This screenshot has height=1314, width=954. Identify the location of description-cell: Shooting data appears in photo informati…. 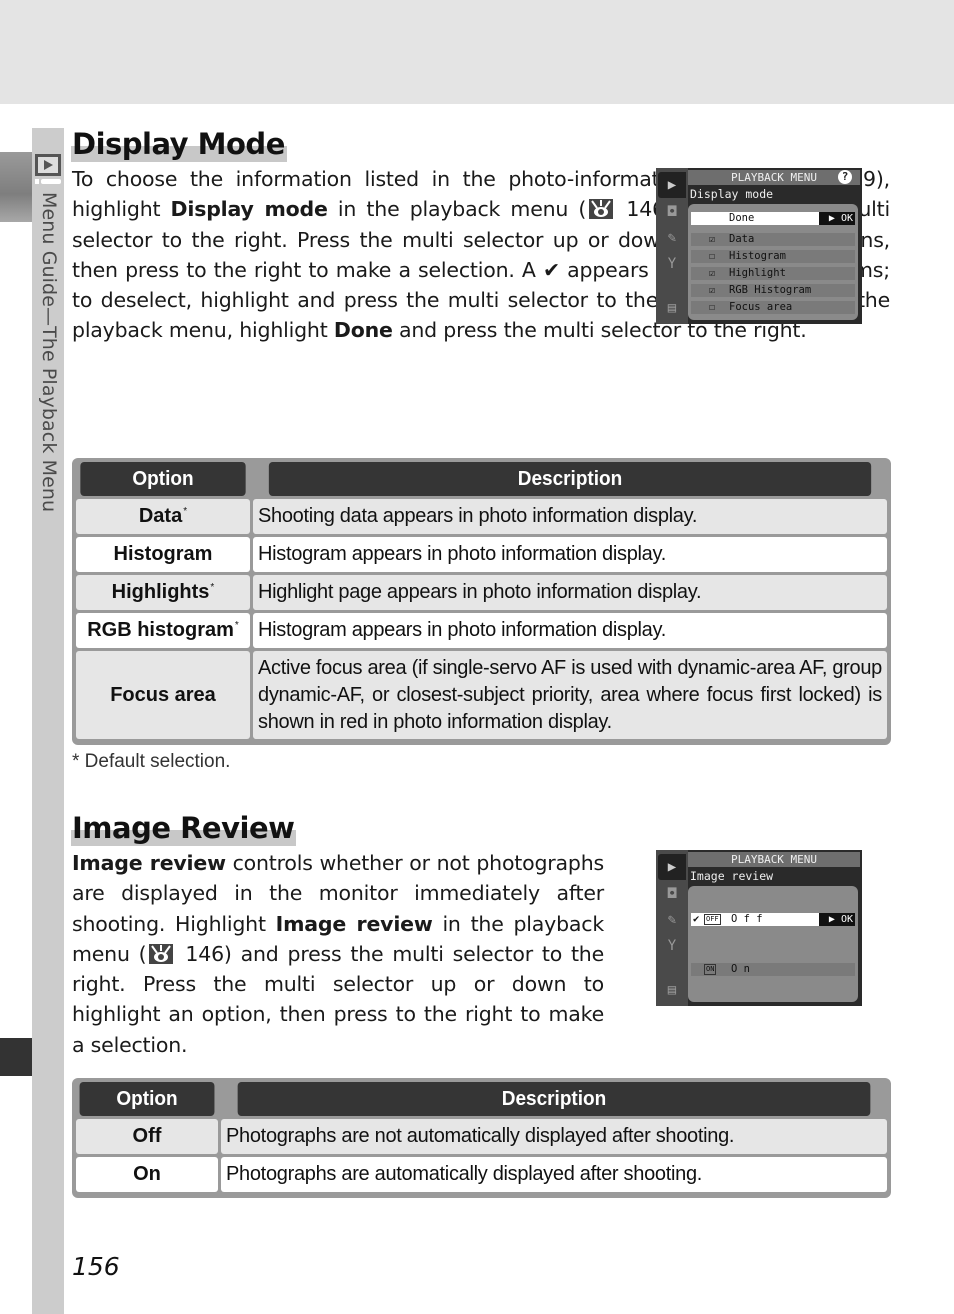
(570, 516).